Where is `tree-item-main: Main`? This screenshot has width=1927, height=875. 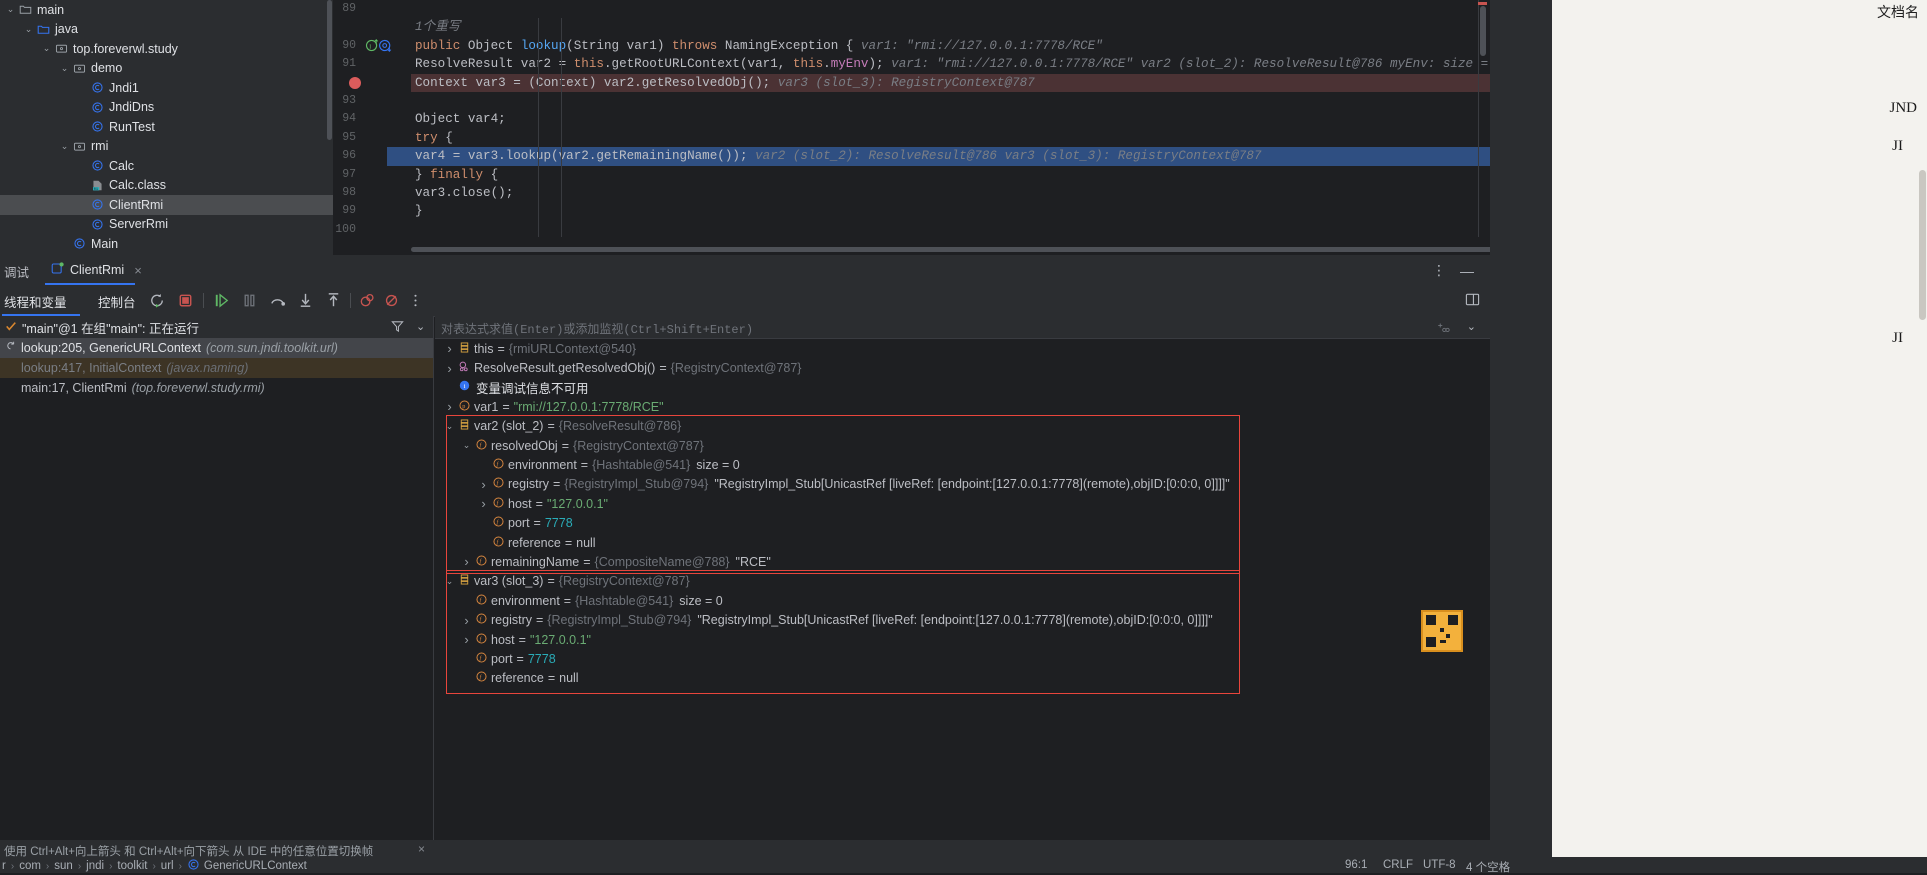 tree-item-main: Main is located at coordinates (166, 244).